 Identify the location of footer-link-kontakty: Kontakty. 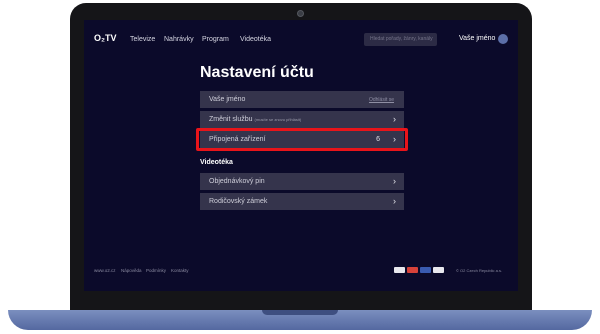
(180, 270).